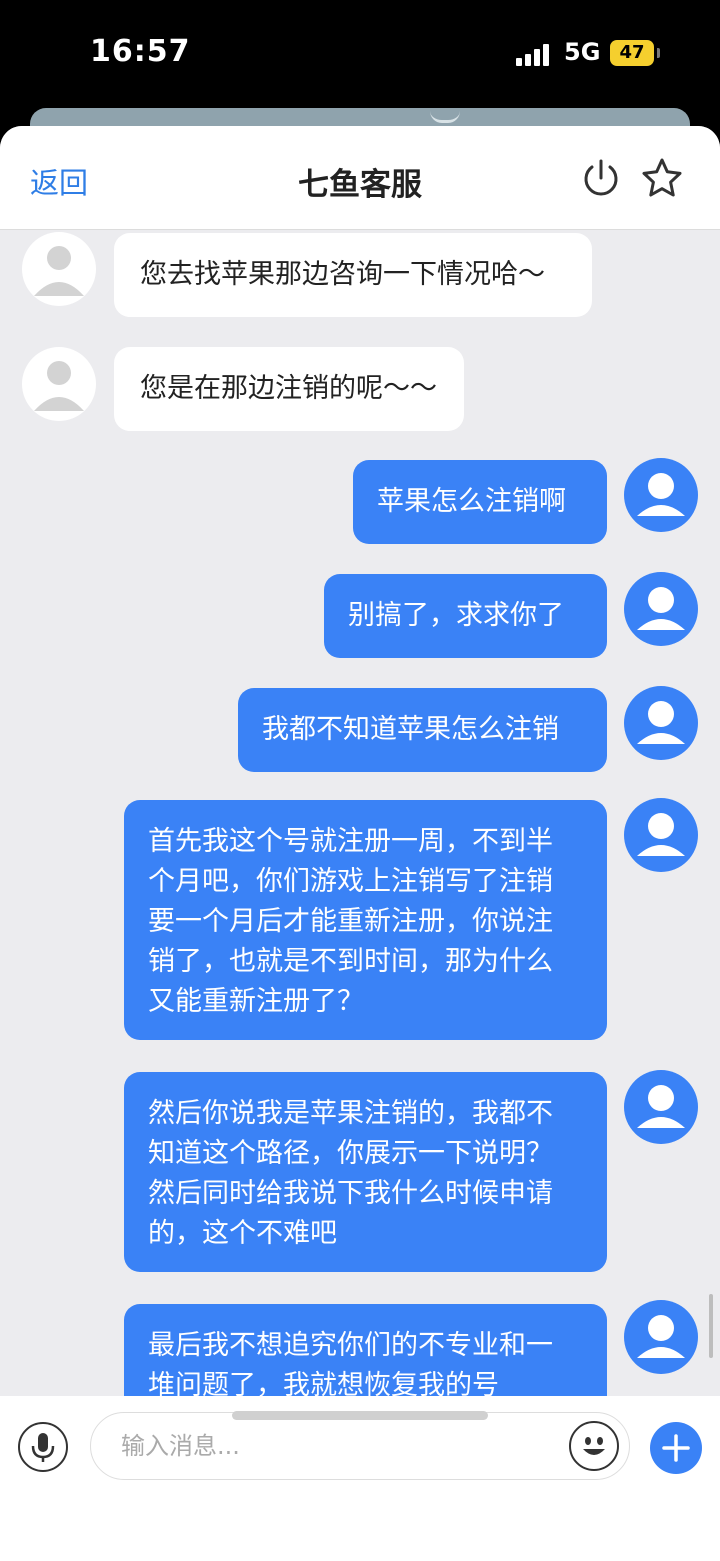 The width and height of the screenshot is (720, 1561). I want to click on emoji-icon, so click(594, 1446).